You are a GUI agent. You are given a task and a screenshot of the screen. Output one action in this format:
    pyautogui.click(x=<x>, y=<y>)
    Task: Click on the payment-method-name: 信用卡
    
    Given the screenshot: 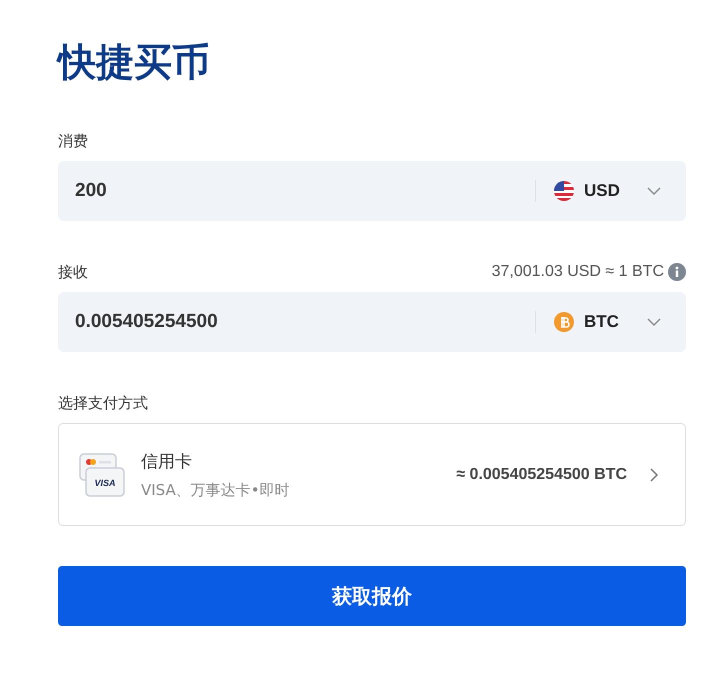 What is the action you would take?
    pyautogui.click(x=167, y=461)
    